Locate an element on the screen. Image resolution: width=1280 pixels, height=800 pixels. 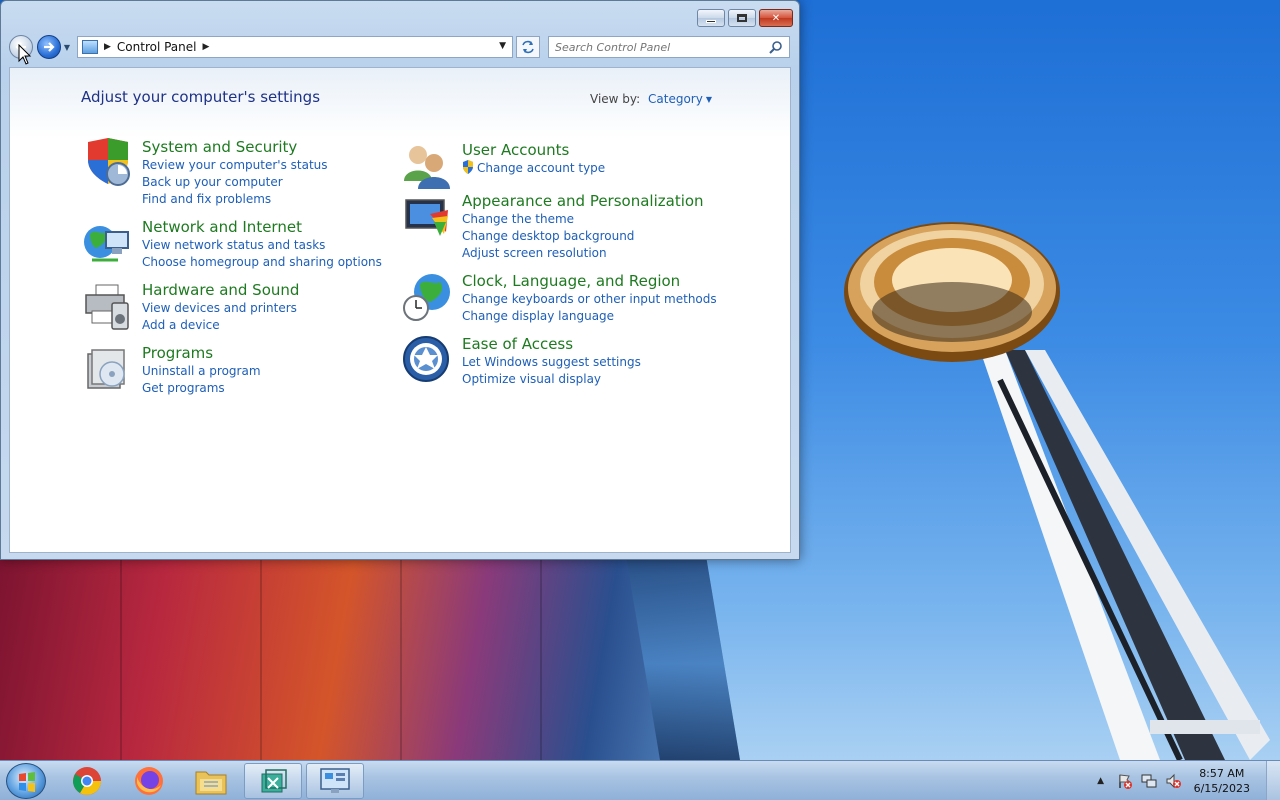
appearance-heading: Appearance and Personalization is located at coordinates (583, 201).